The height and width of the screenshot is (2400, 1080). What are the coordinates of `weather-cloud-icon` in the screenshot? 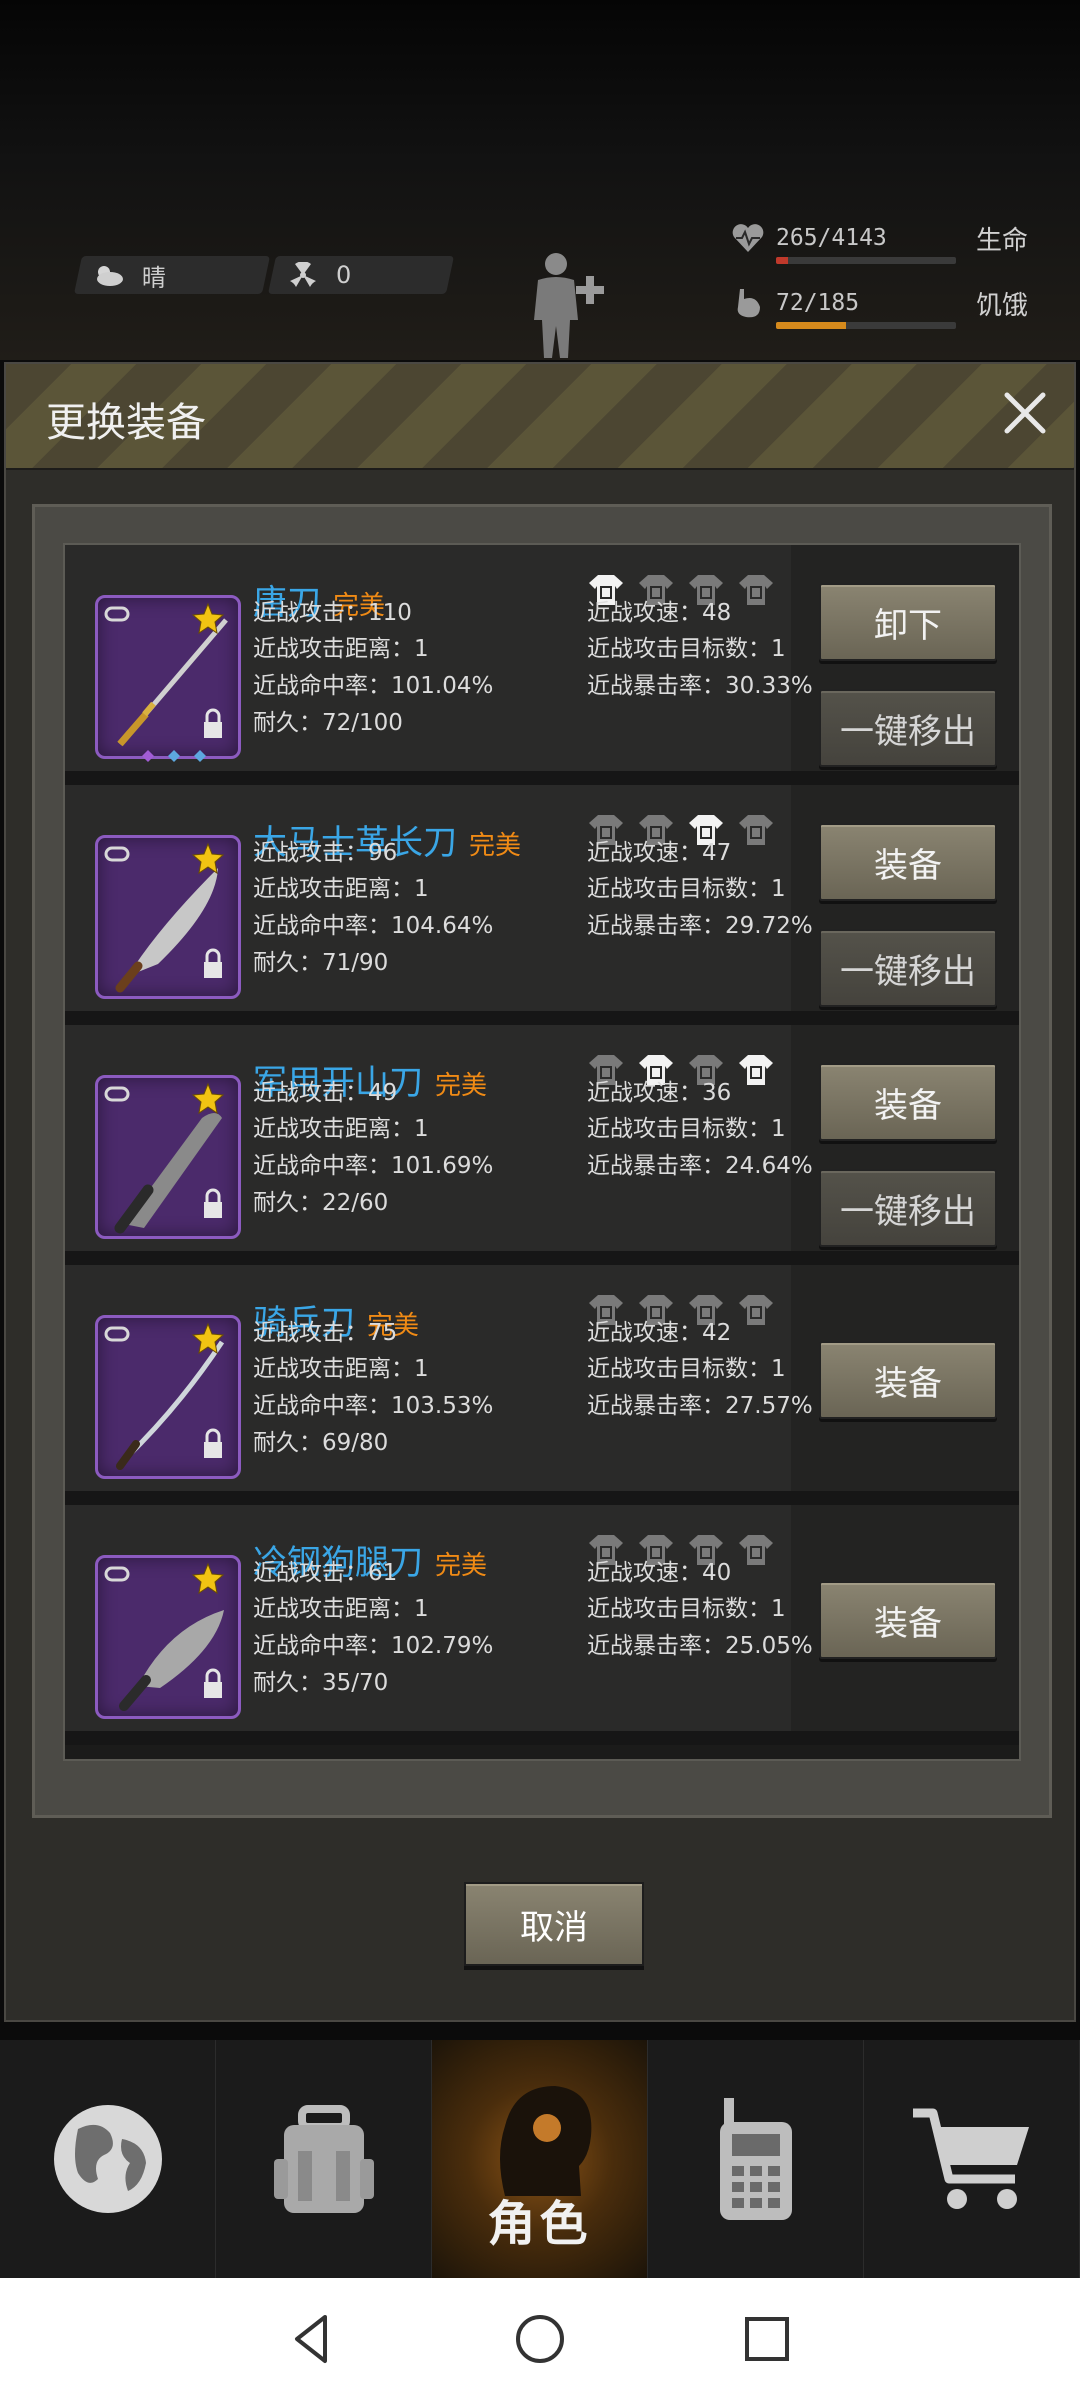 It's located at (110, 276).